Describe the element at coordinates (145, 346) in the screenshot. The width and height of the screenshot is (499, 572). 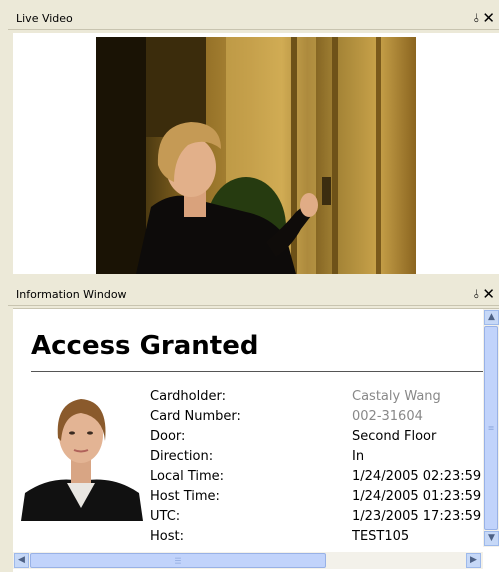
I see `access-status-heading: Access Granted` at that location.